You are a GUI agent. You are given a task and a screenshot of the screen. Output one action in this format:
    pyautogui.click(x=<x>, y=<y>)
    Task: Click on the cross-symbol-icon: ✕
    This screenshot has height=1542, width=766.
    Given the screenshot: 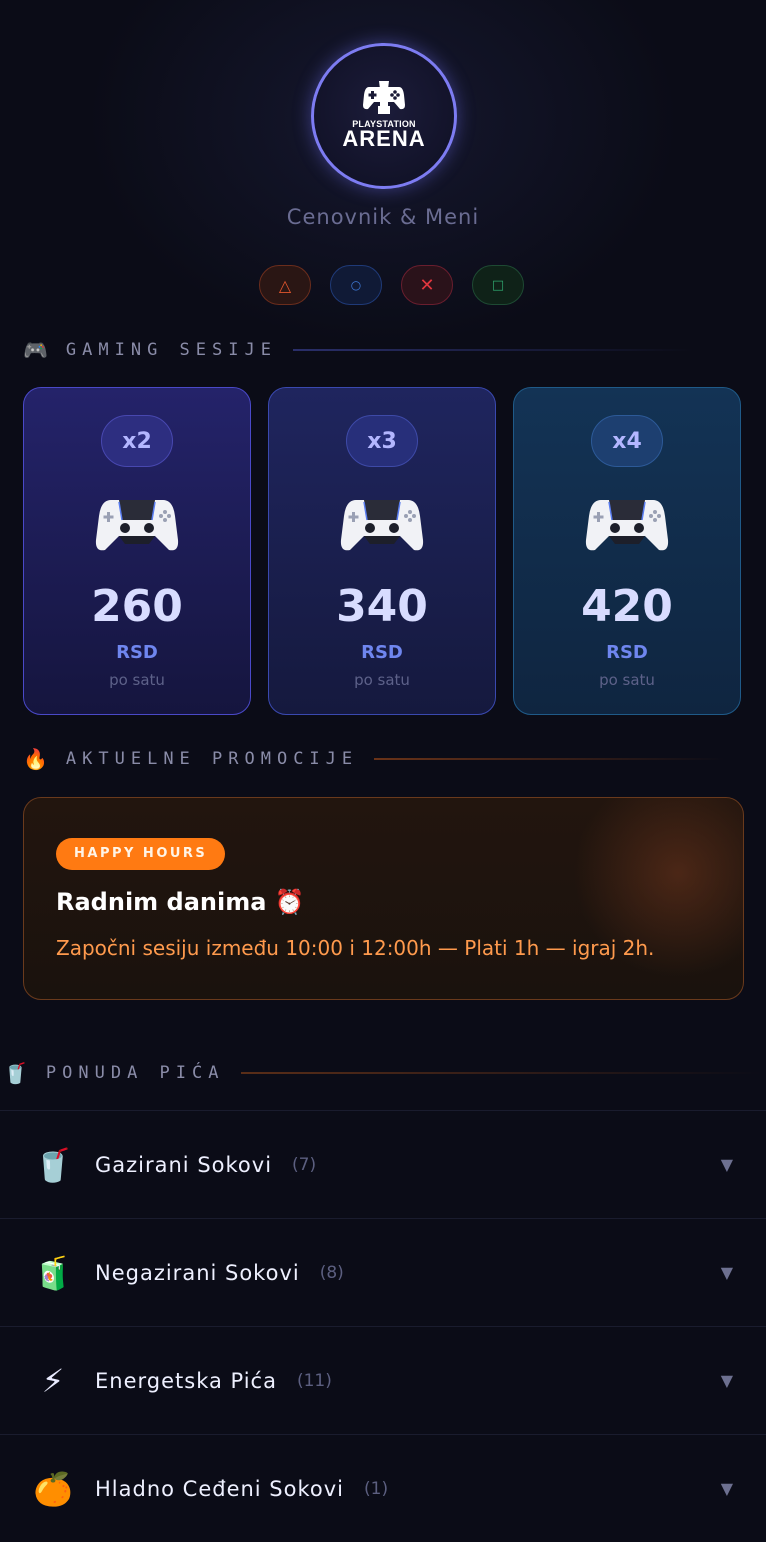 What is the action you would take?
    pyautogui.click(x=427, y=285)
    